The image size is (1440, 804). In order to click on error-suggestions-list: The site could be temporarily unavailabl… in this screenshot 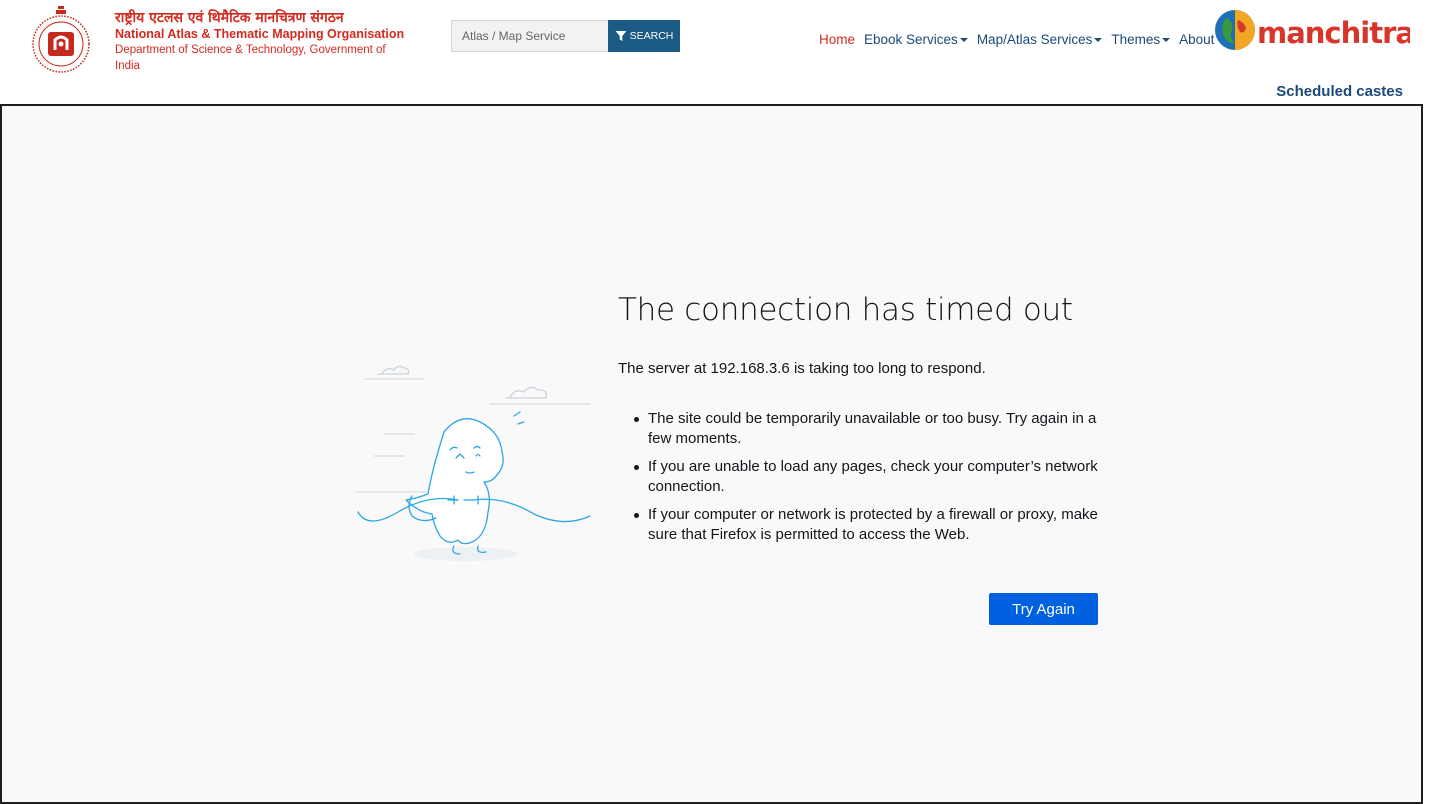, I will do `click(871, 481)`.